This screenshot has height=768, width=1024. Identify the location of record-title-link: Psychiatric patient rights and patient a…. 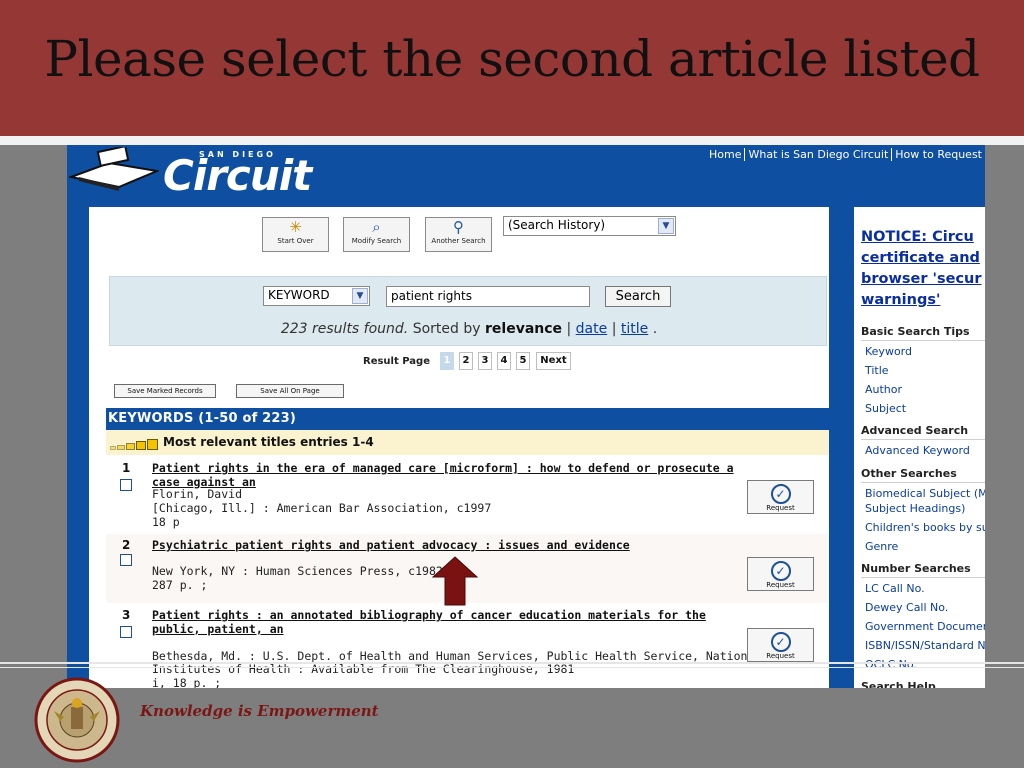
(447, 545).